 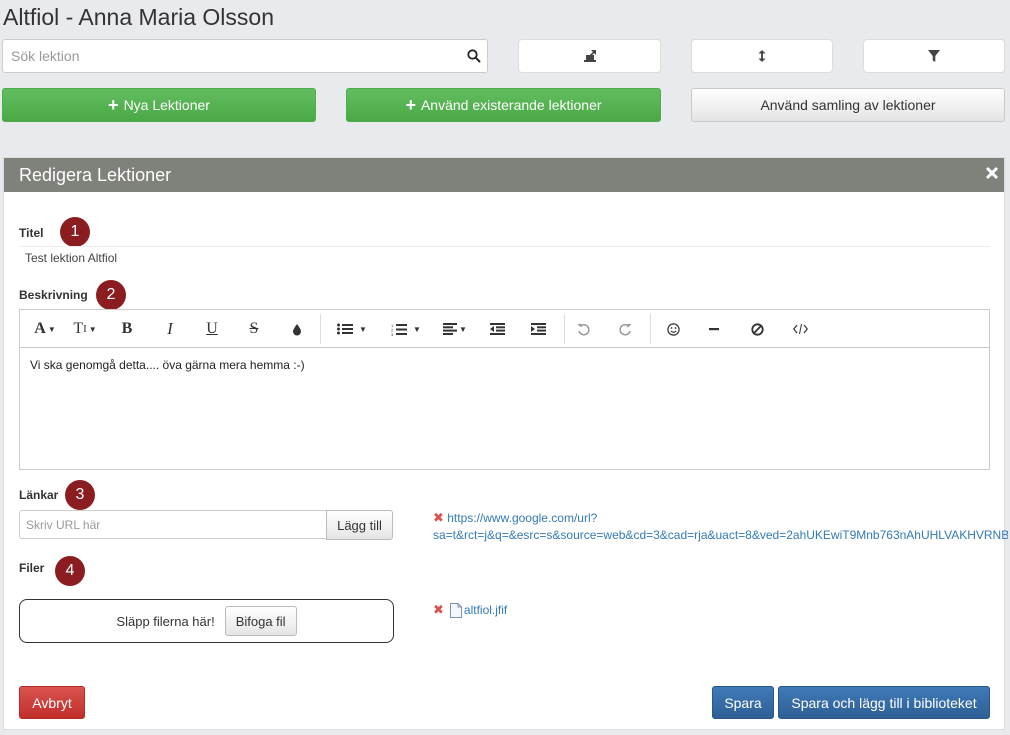 I want to click on use-collection-label: Använd samling av lektioner, so click(x=848, y=105).